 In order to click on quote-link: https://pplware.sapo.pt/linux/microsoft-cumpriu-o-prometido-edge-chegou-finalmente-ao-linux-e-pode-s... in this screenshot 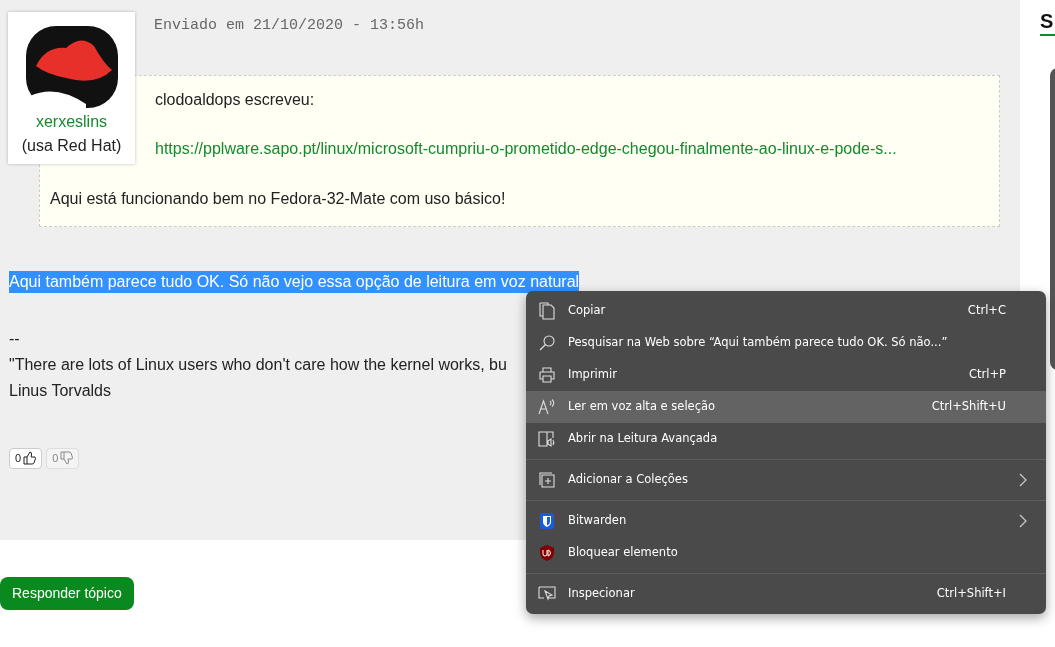, I will do `click(526, 149)`.